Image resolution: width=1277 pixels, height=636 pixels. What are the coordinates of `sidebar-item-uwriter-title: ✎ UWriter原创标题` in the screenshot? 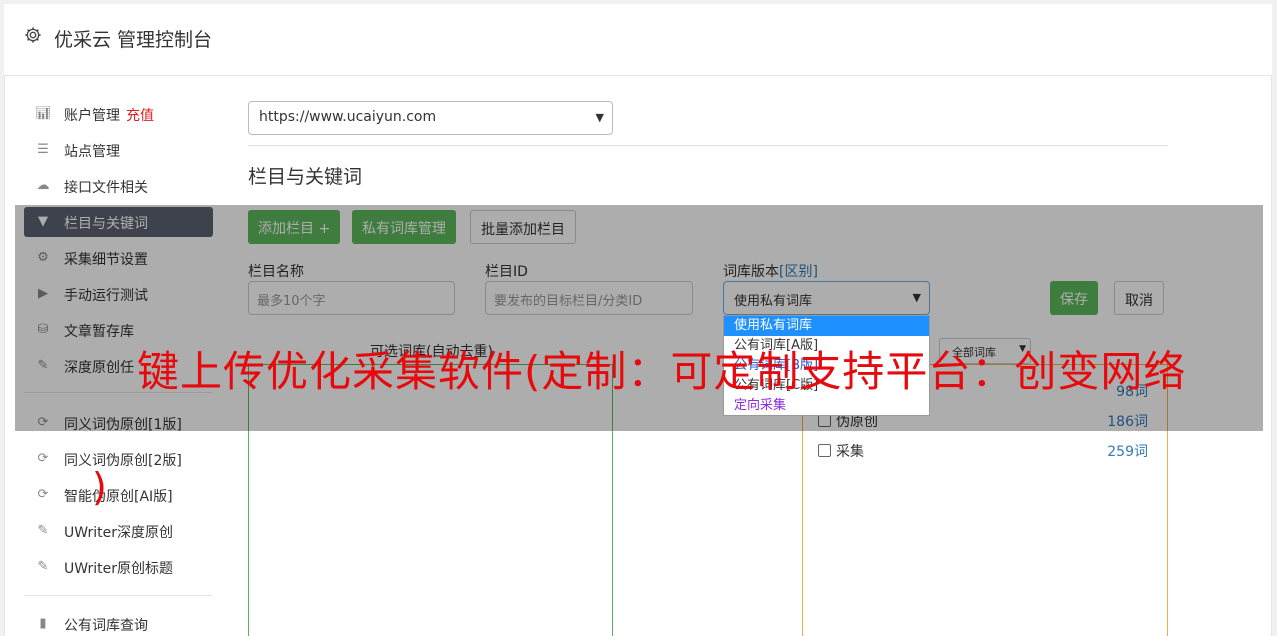 It's located at (118, 567).